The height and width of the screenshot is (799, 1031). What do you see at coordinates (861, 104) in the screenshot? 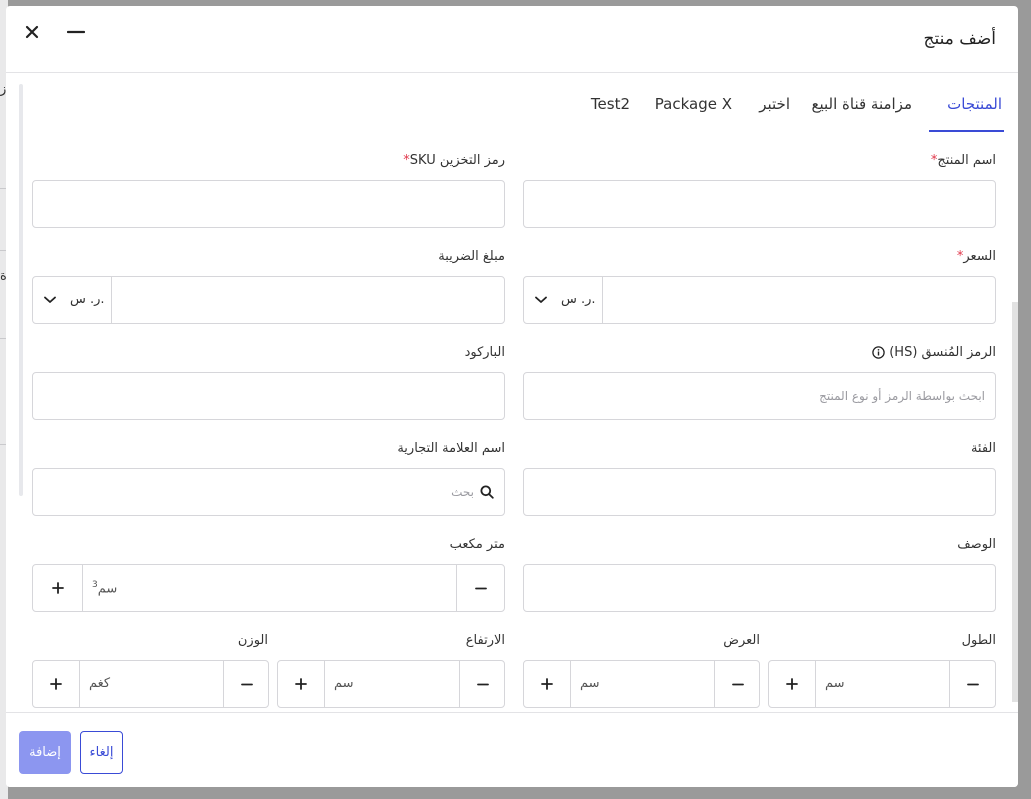
I see `tab-sales-channel-sync: مزامنة قناة البيع` at bounding box center [861, 104].